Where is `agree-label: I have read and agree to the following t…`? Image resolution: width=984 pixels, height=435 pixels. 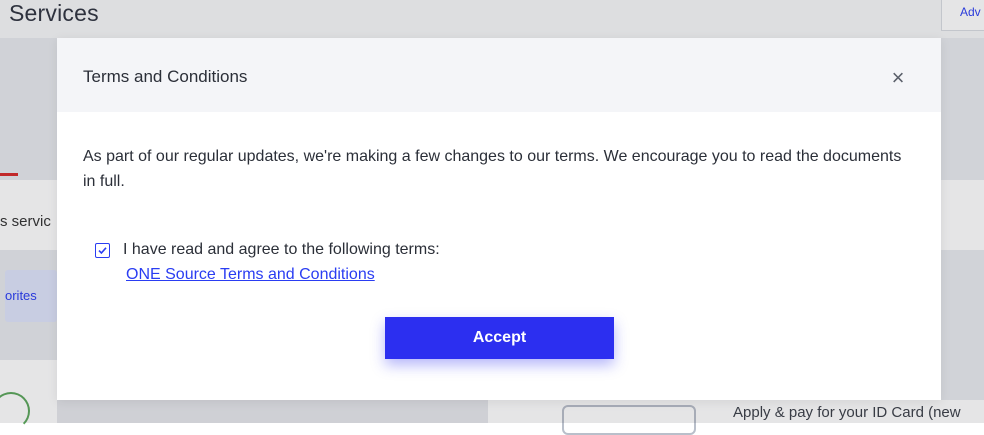
agree-label: I have read and agree to the following t… is located at coordinates (281, 249).